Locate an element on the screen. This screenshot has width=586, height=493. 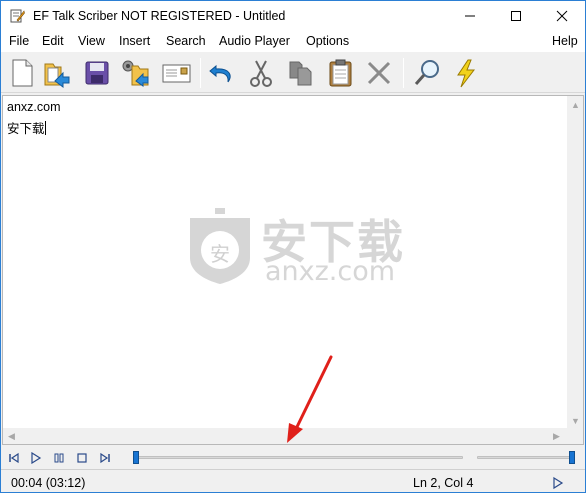
skip-forward-icon is located at coordinates (105, 458).